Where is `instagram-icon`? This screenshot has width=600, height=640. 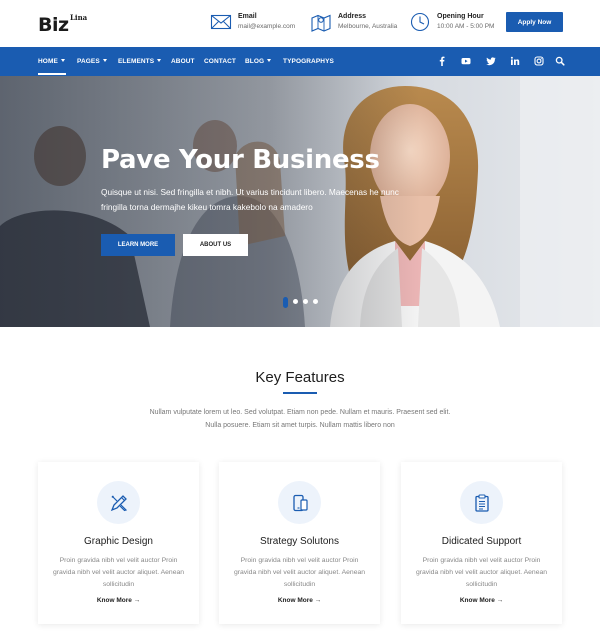
instagram-icon is located at coordinates (539, 61).